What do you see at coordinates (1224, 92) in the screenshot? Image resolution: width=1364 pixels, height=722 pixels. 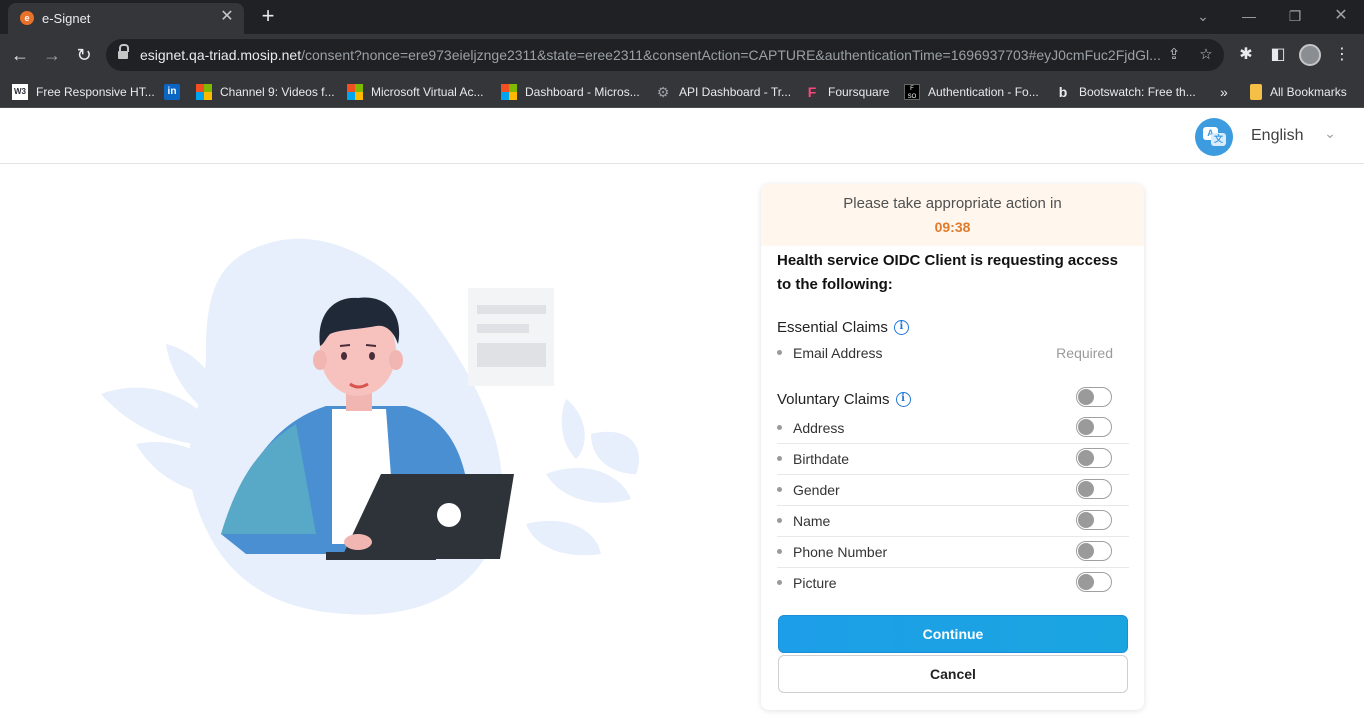 I see `bookmarks-overflow-button: »` at bounding box center [1224, 92].